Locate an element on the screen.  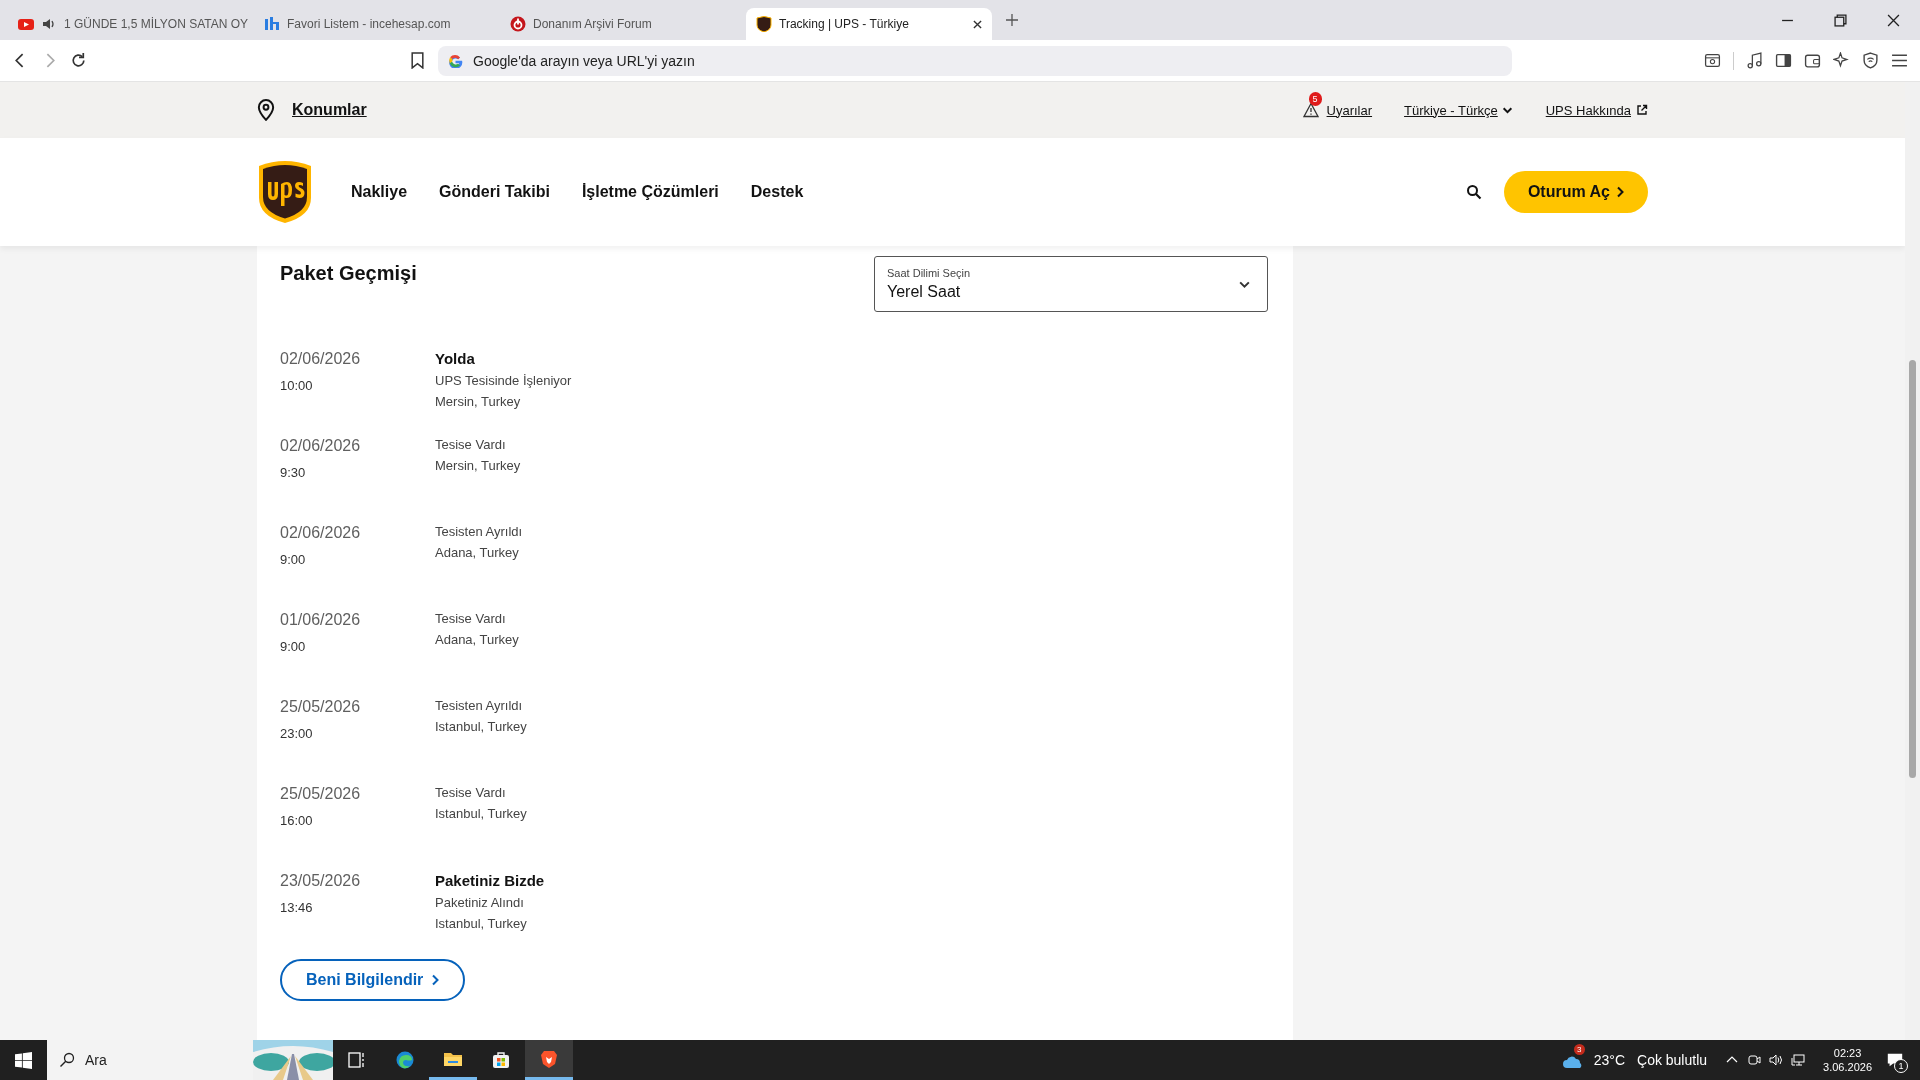
sparkle-icon is located at coordinates (1841, 60).